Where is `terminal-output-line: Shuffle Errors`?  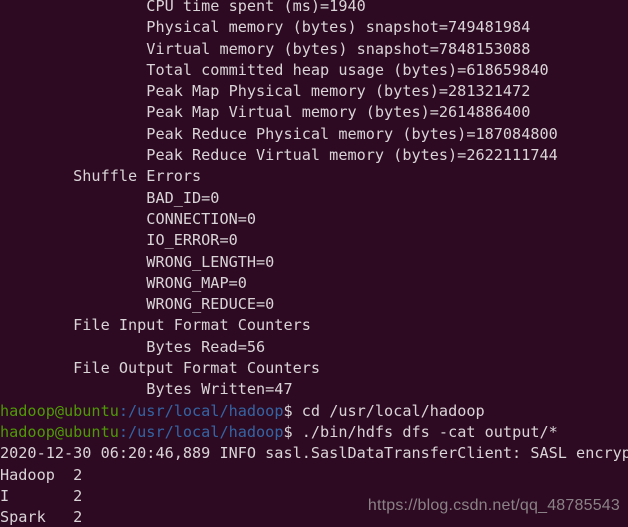
terminal-output-line: Shuffle Errors is located at coordinates (314, 176).